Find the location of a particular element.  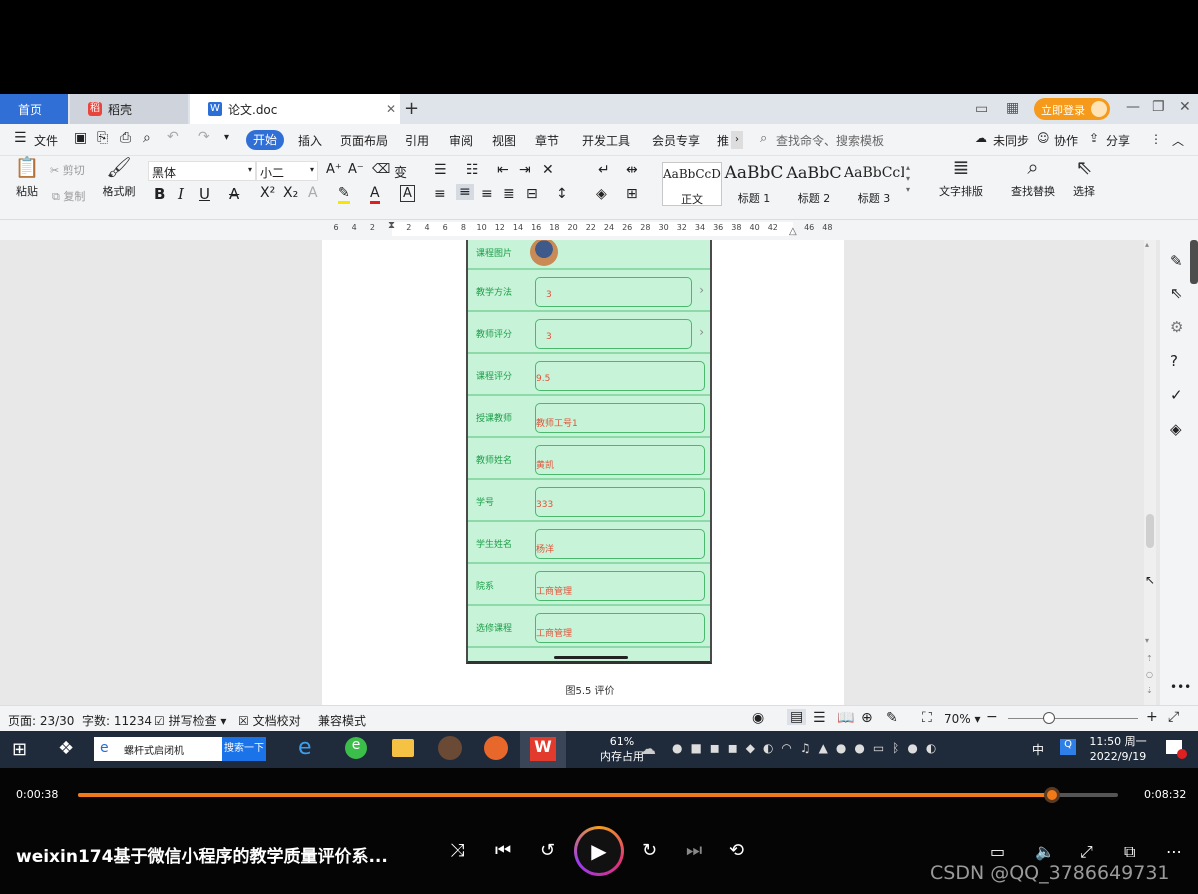

scroll-up-icon: ▴ is located at coordinates (1147, 244).